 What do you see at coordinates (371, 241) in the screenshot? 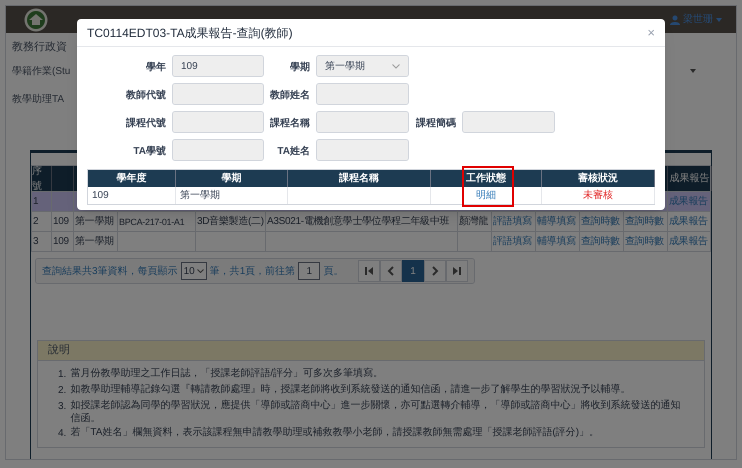
I see `table-row: 3 109 第一學期 評語填寫 輔導填寫 查詢時數 查詢時數 成果報告` at bounding box center [371, 241].